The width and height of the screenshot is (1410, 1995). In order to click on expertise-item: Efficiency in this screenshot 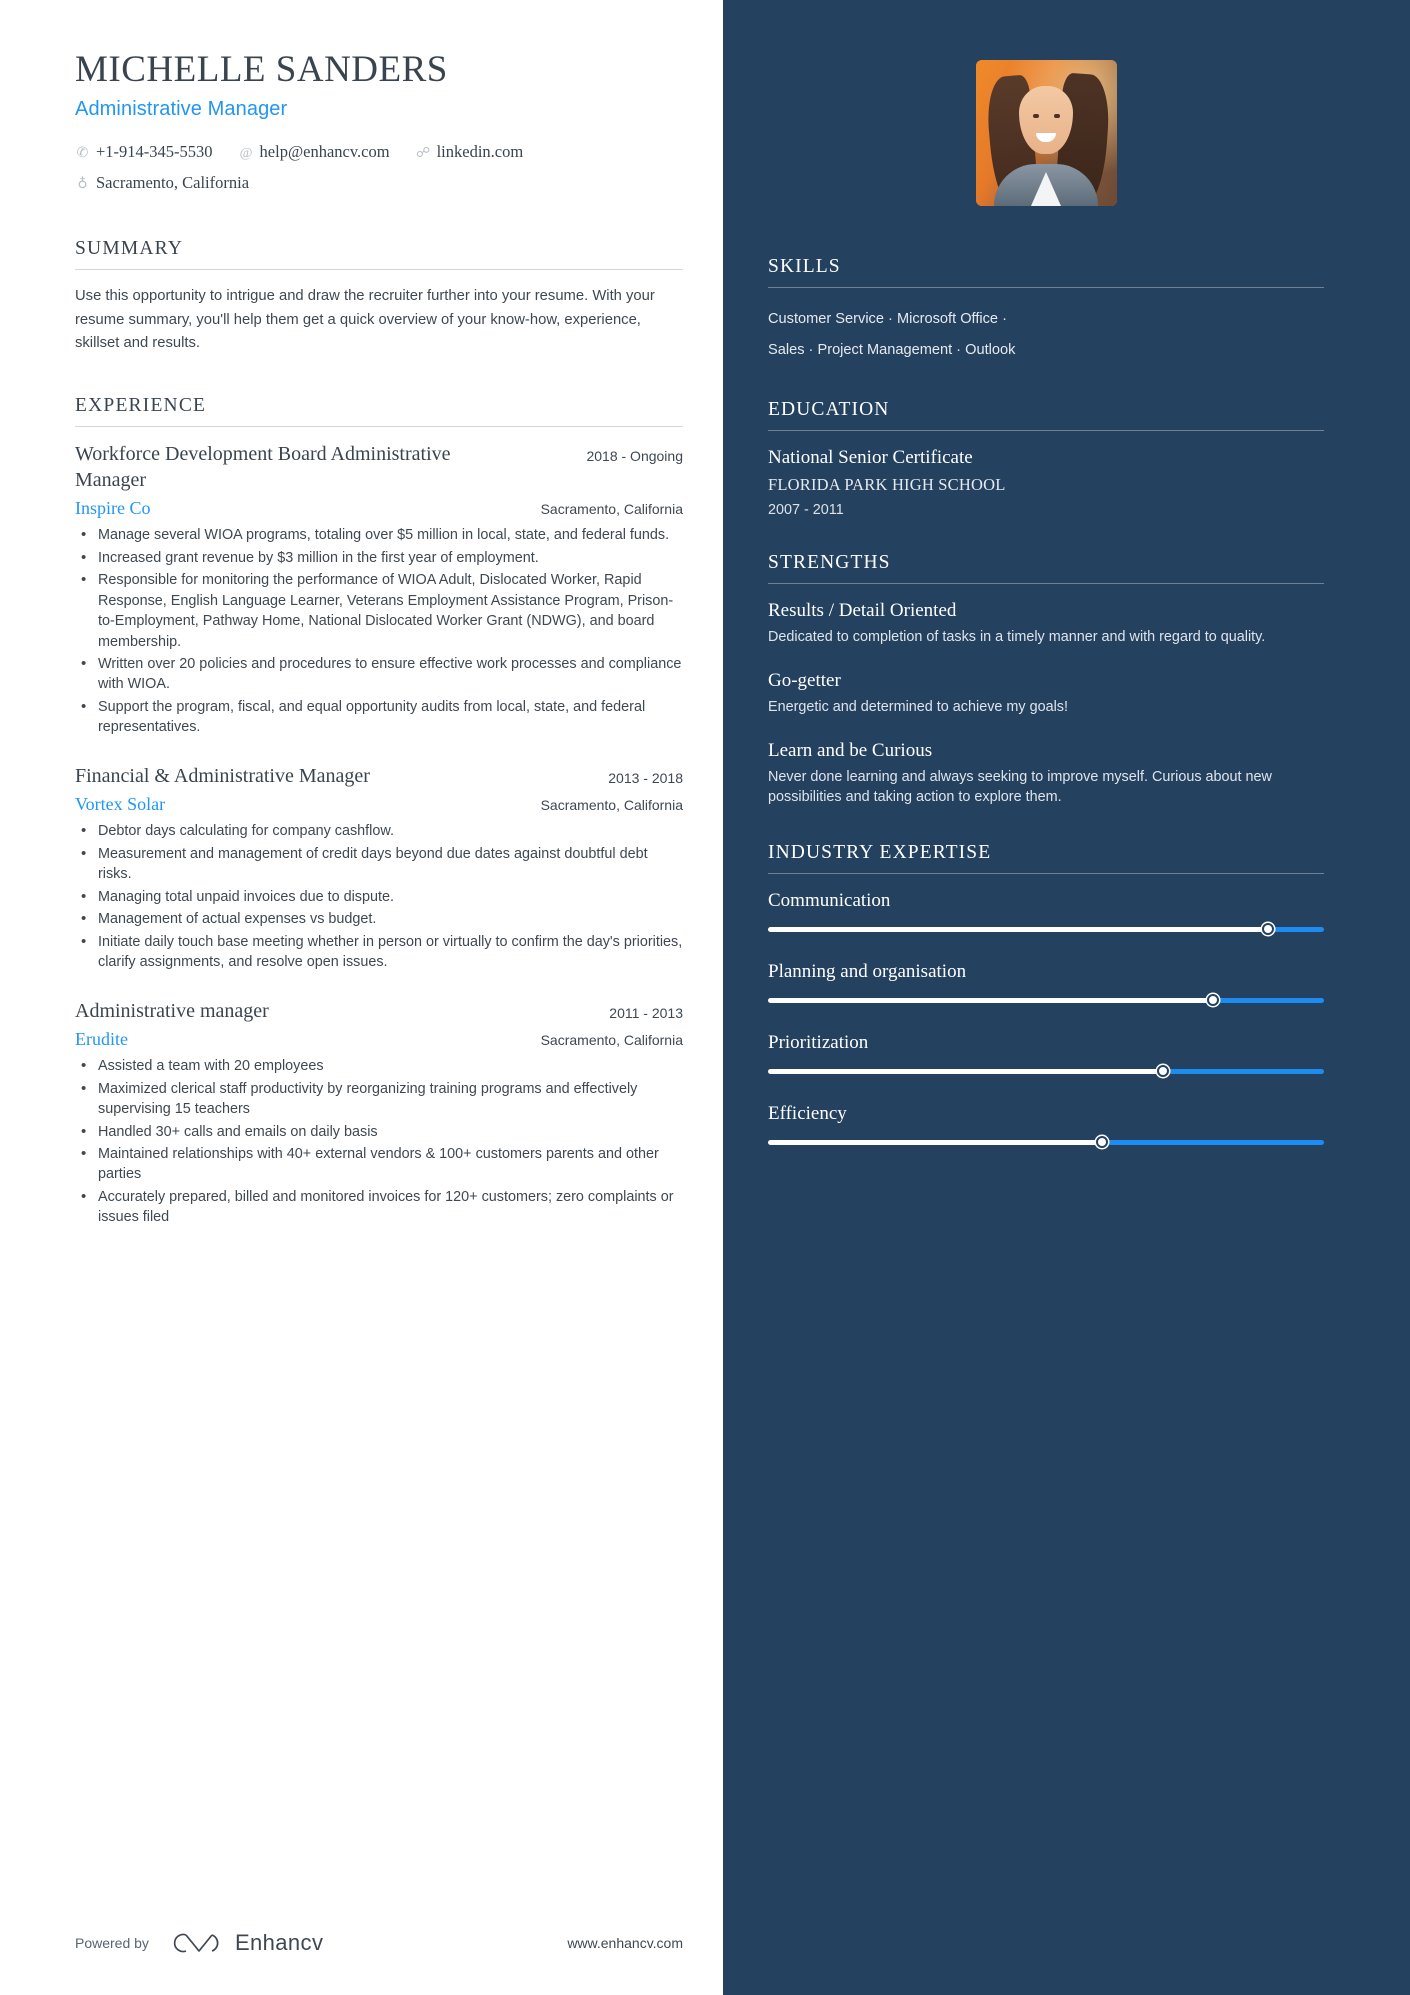, I will do `click(1046, 1125)`.